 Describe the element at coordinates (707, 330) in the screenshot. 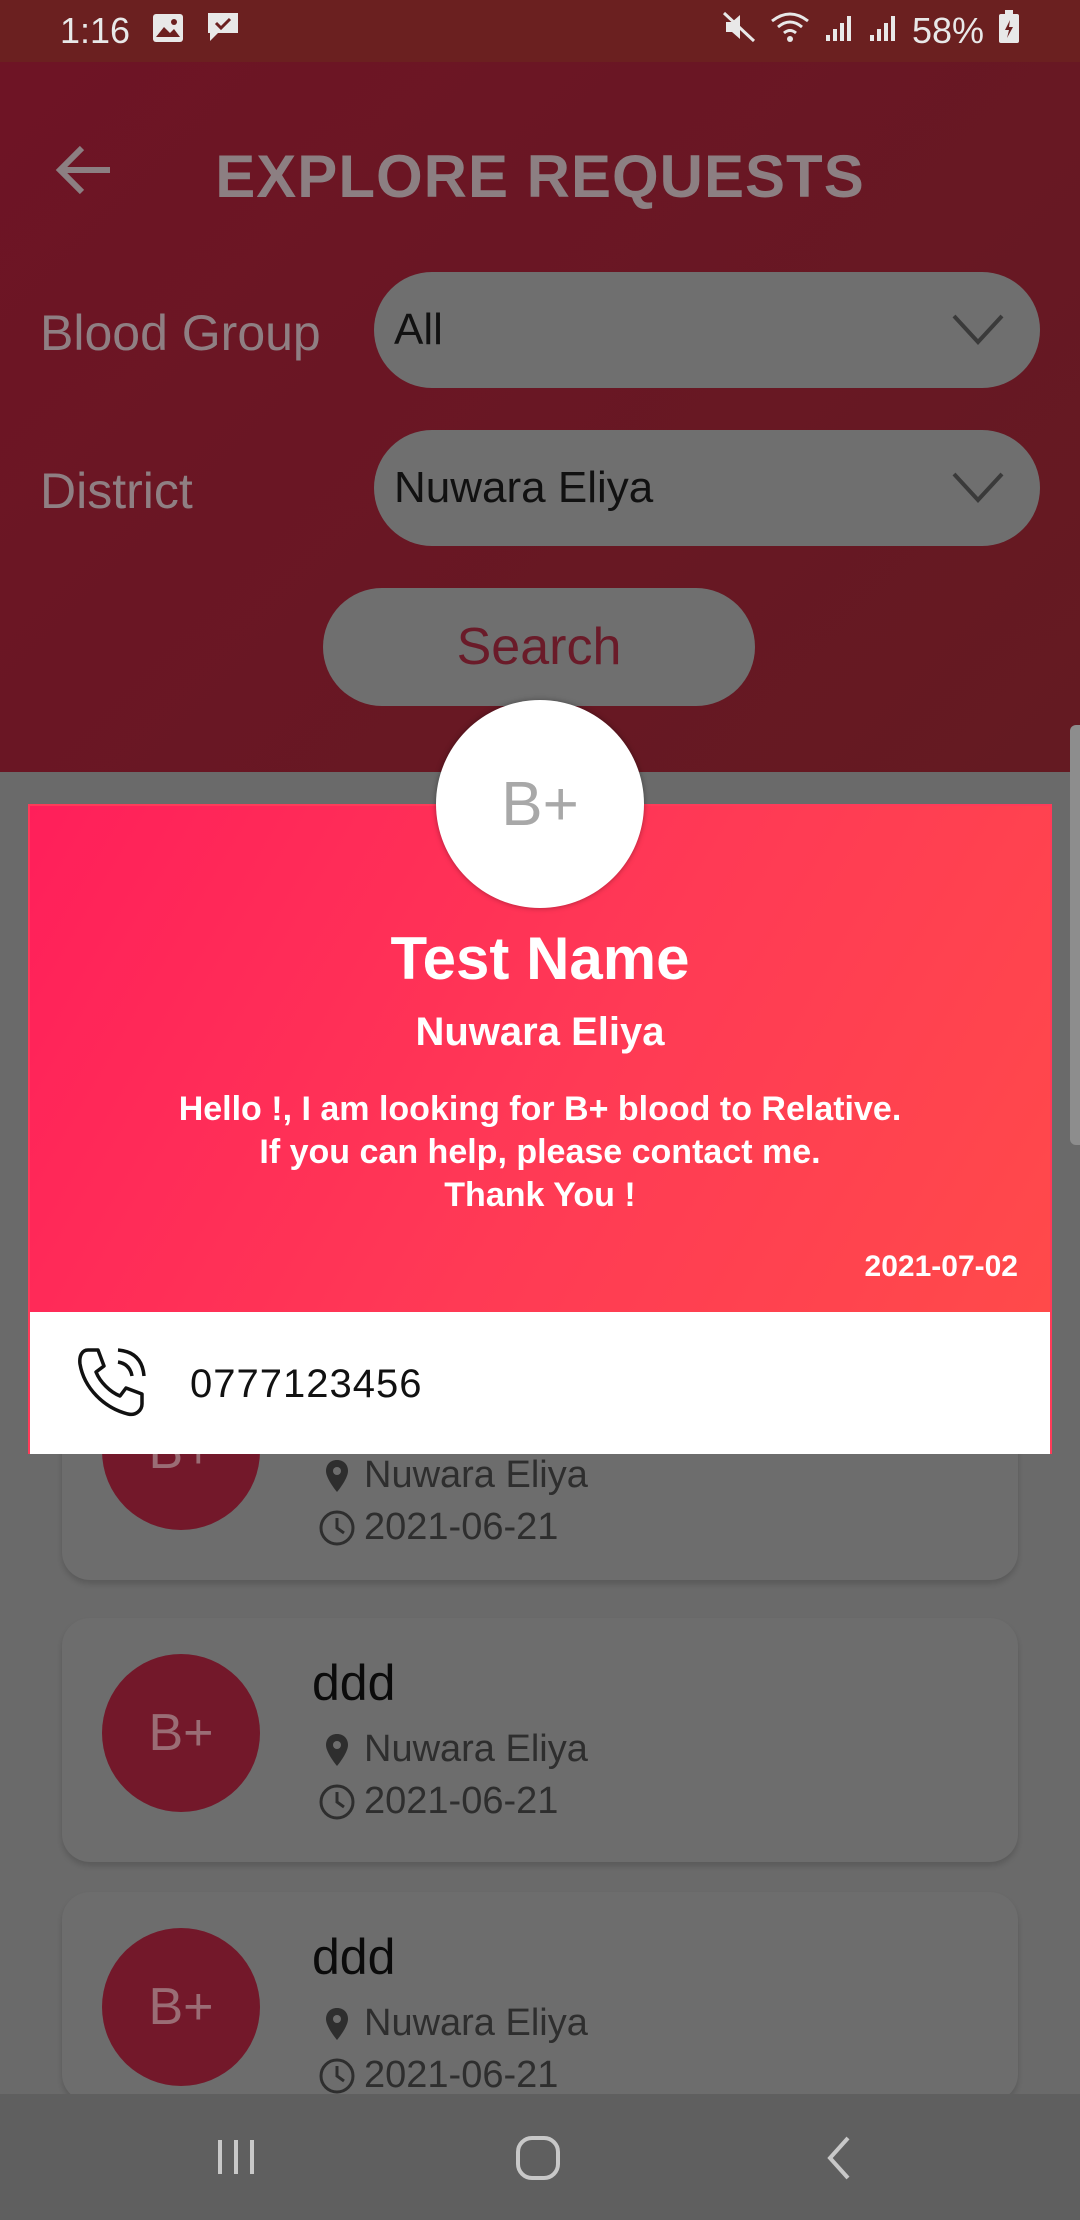

I see `blood-group-select: All` at that location.